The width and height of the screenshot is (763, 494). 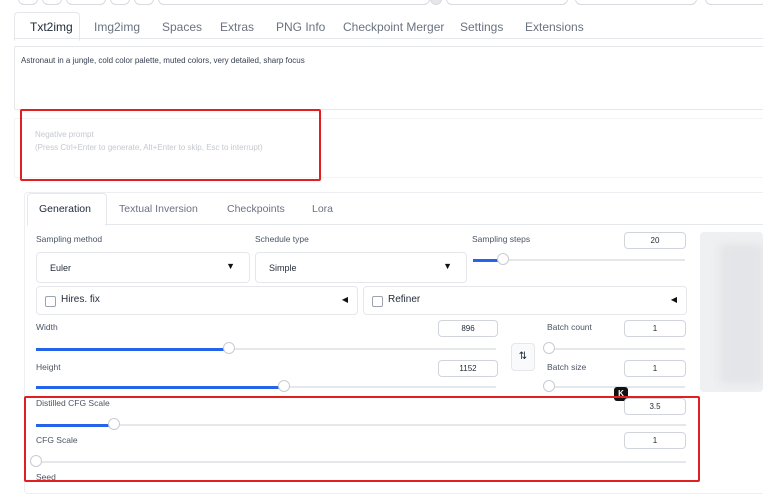 I want to click on subtab-generation: Generation, so click(x=65, y=209).